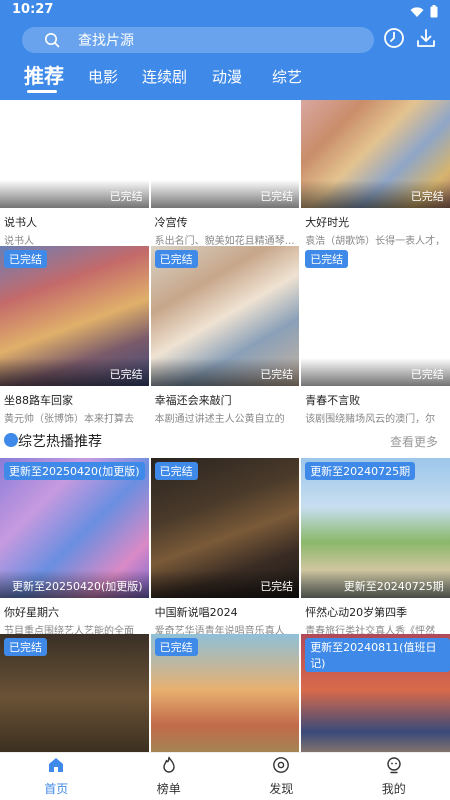  Describe the element at coordinates (377, 655) in the screenshot. I see `status-badge: 更新至20240811(值班日记)` at that location.